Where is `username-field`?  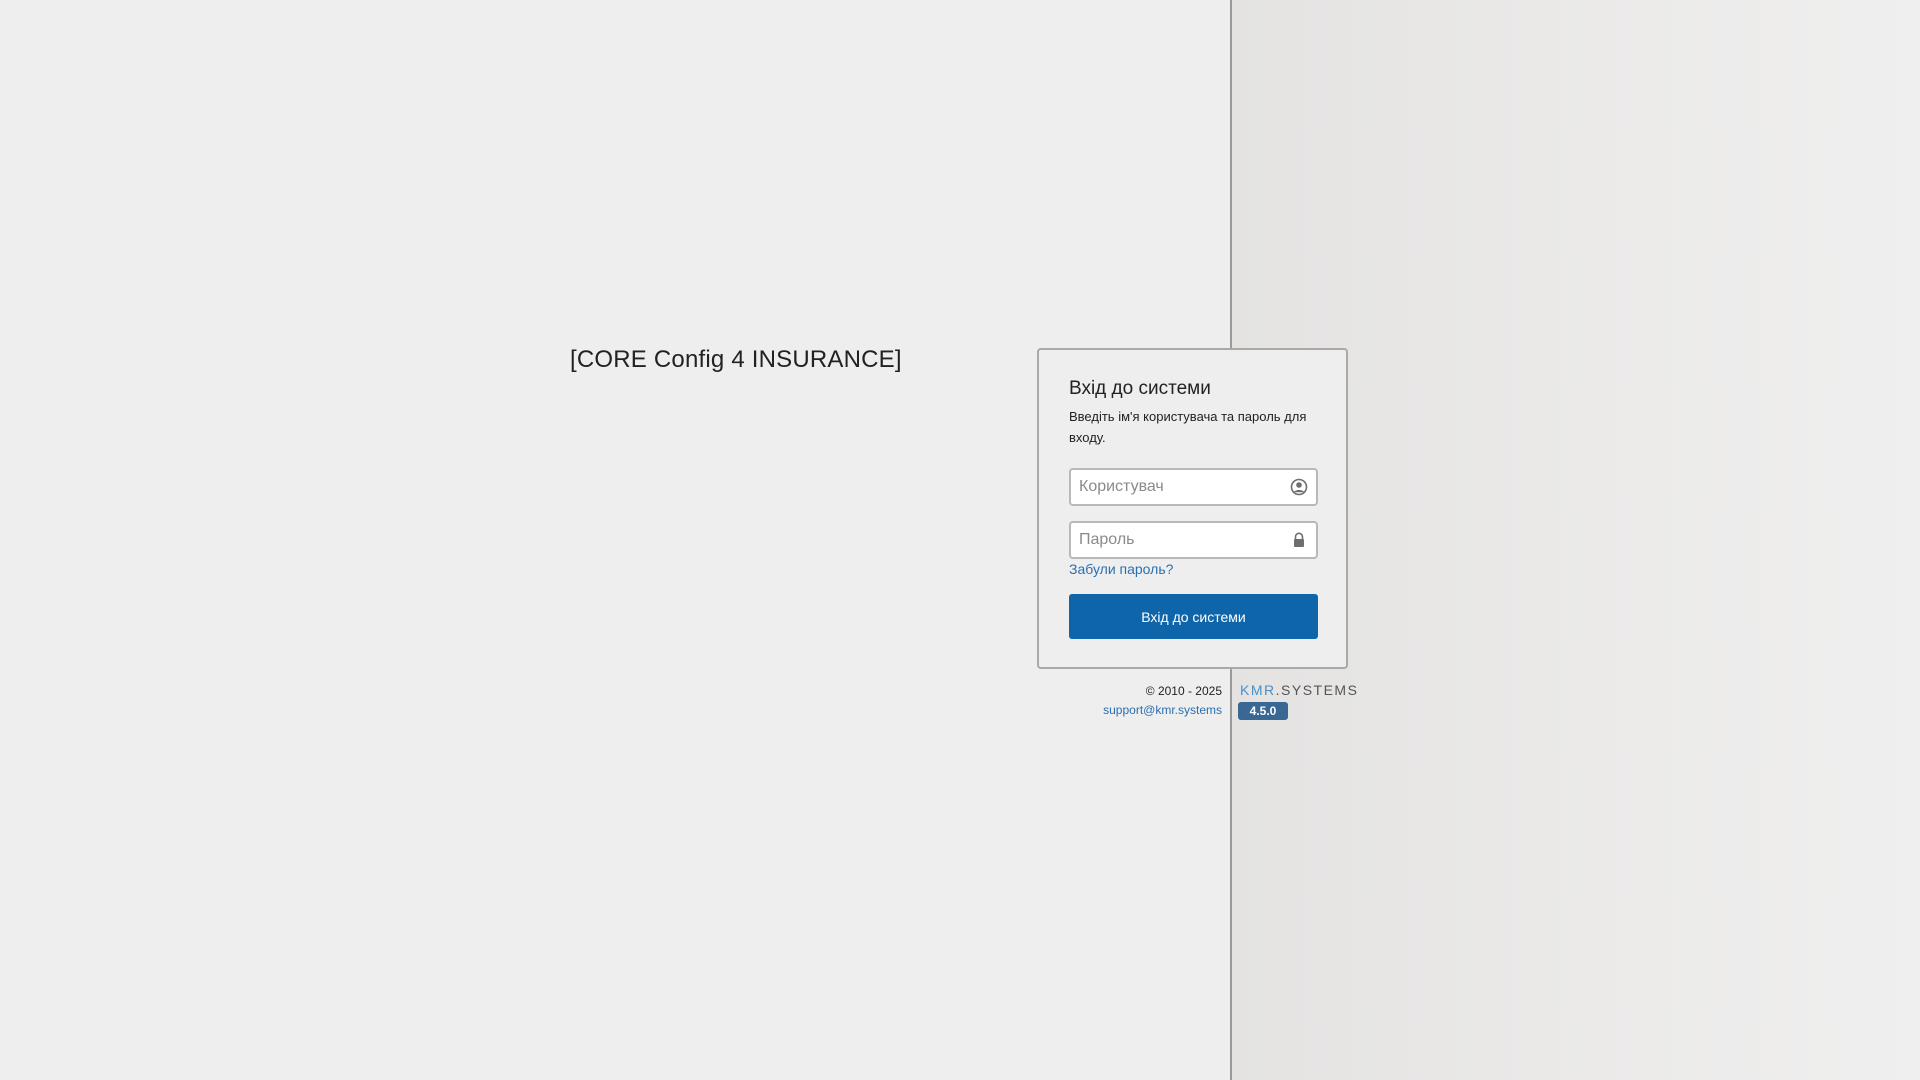
username-field is located at coordinates (1193, 487).